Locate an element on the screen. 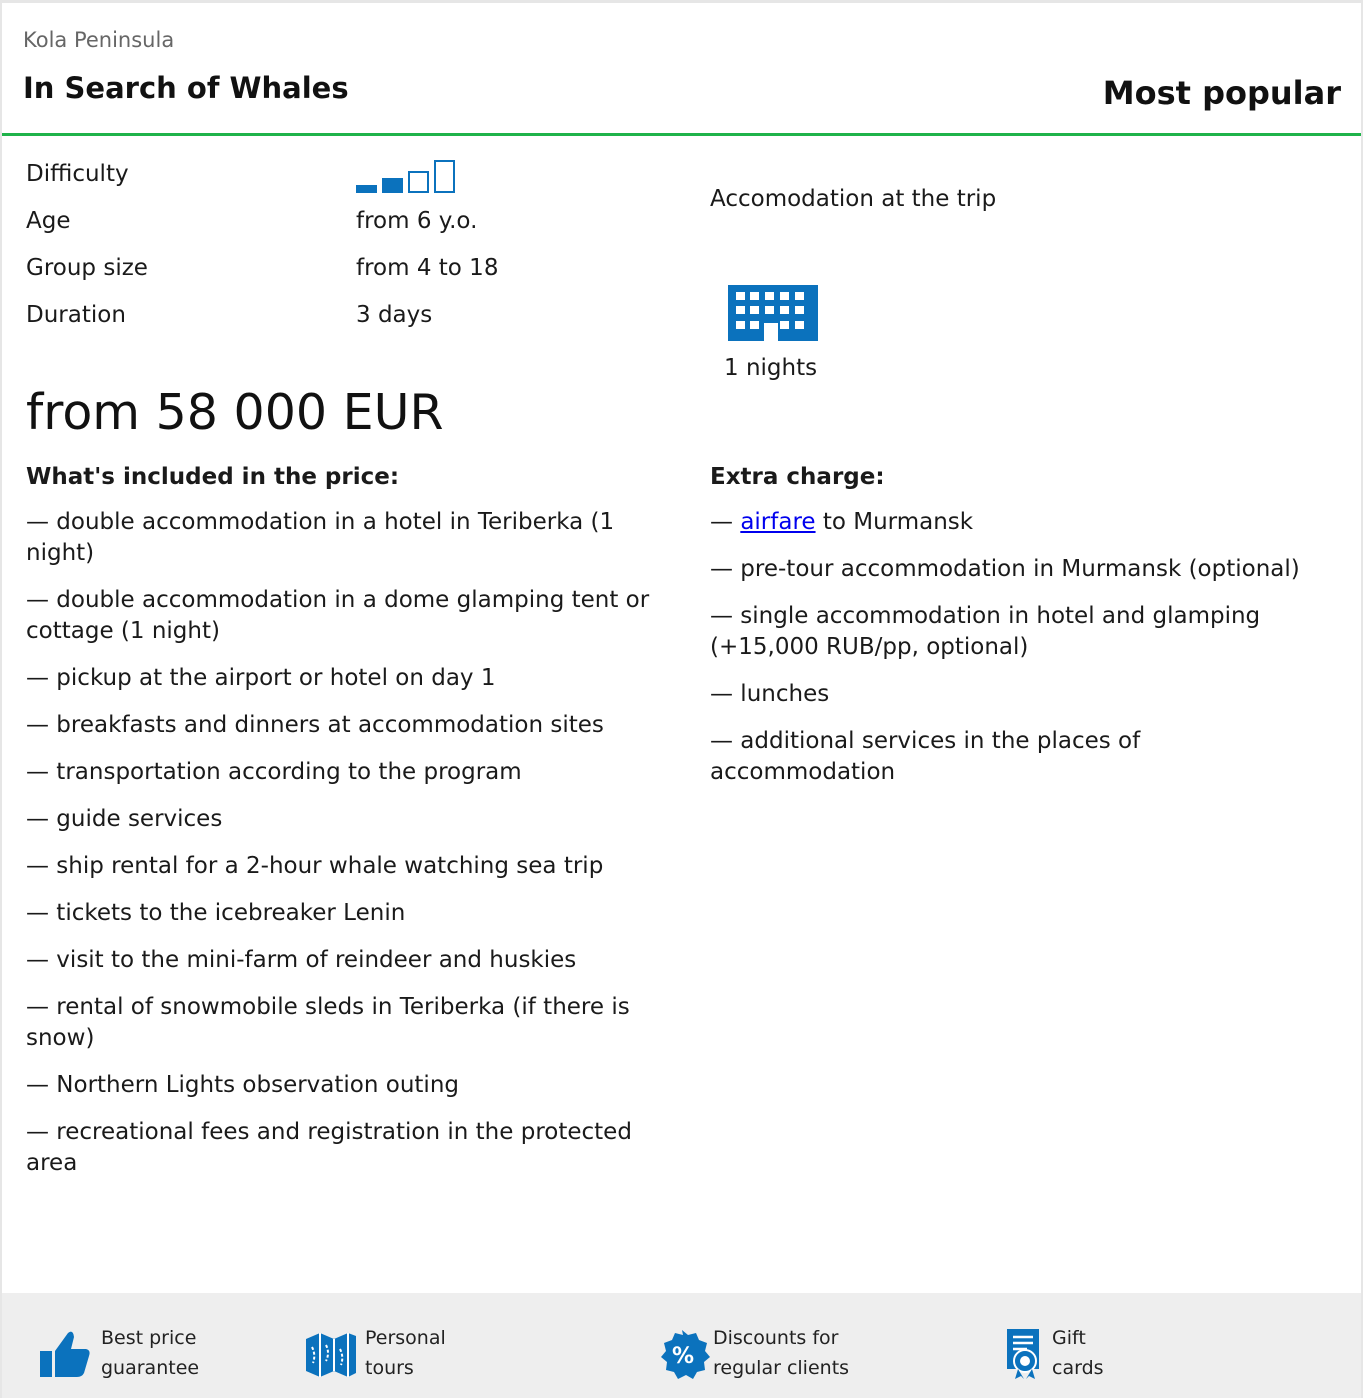 Image resolution: width=1363 pixels, height=1398 pixels. feature-discounts: % Discounts for regular clients is located at coordinates (787, 1353).